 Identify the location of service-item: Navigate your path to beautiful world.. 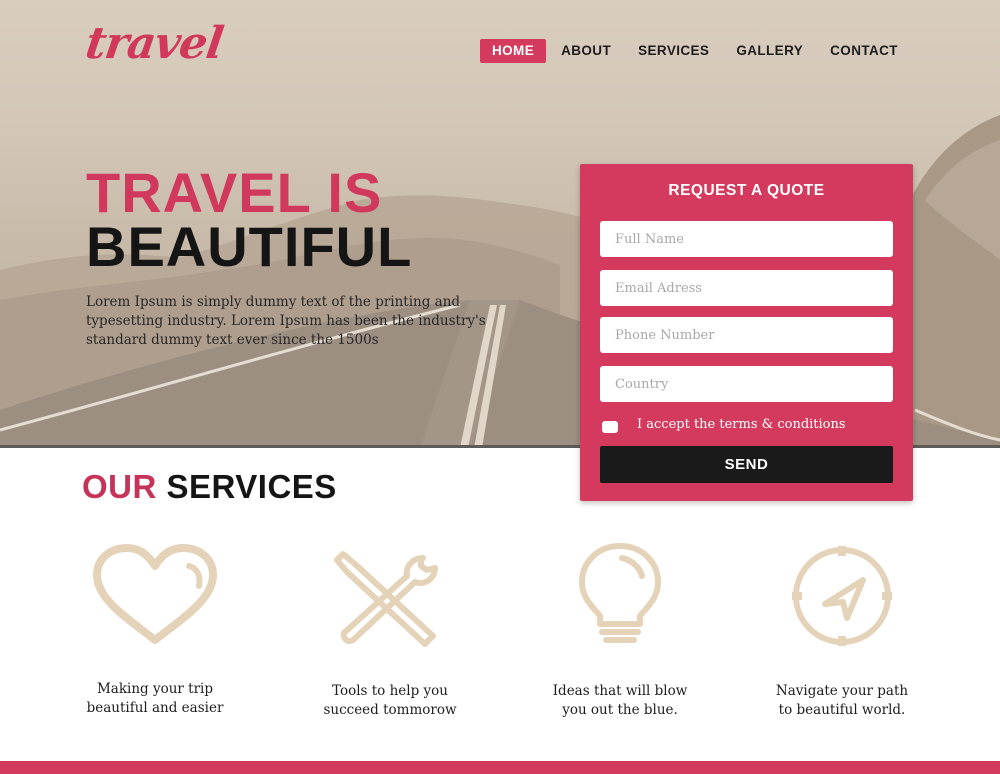
(842, 640).